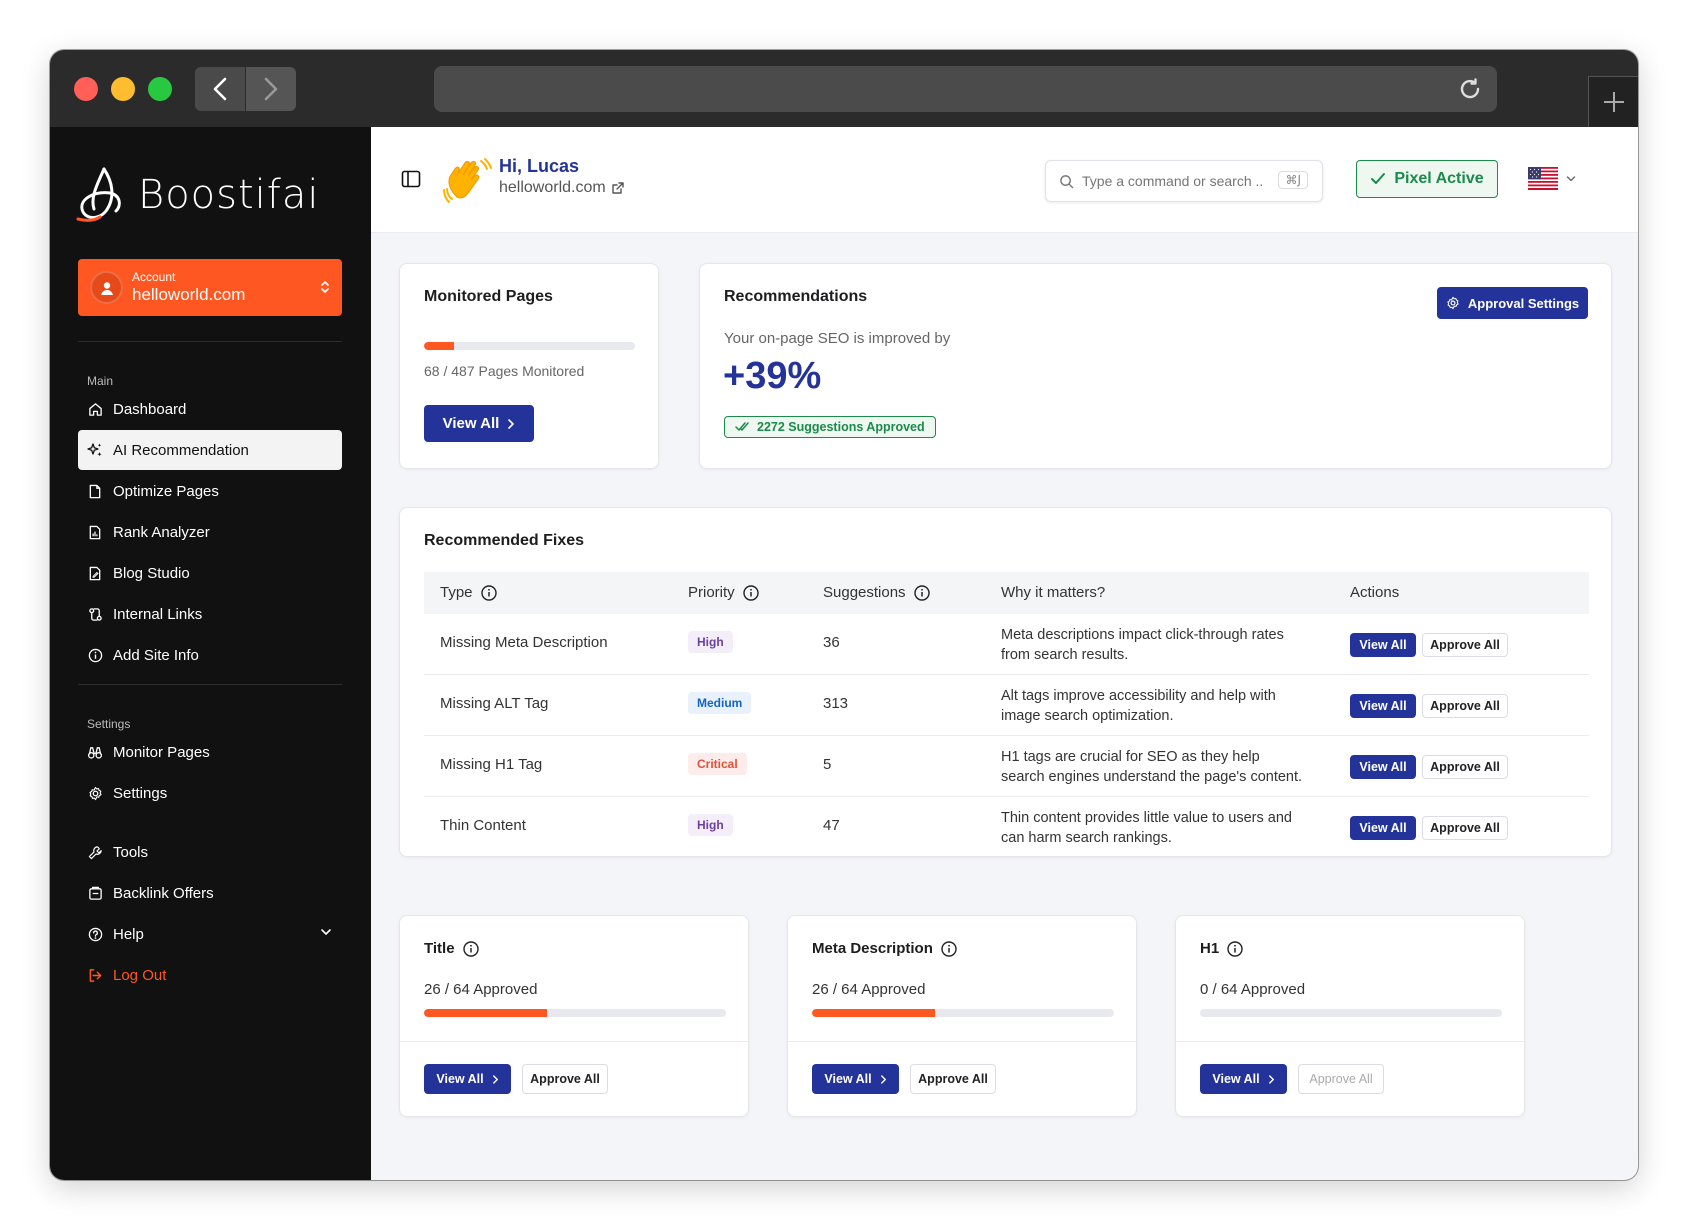  Describe the element at coordinates (210, 450) in the screenshot. I see `sidebar-item-ai-recommendation: AI Recommendation` at that location.